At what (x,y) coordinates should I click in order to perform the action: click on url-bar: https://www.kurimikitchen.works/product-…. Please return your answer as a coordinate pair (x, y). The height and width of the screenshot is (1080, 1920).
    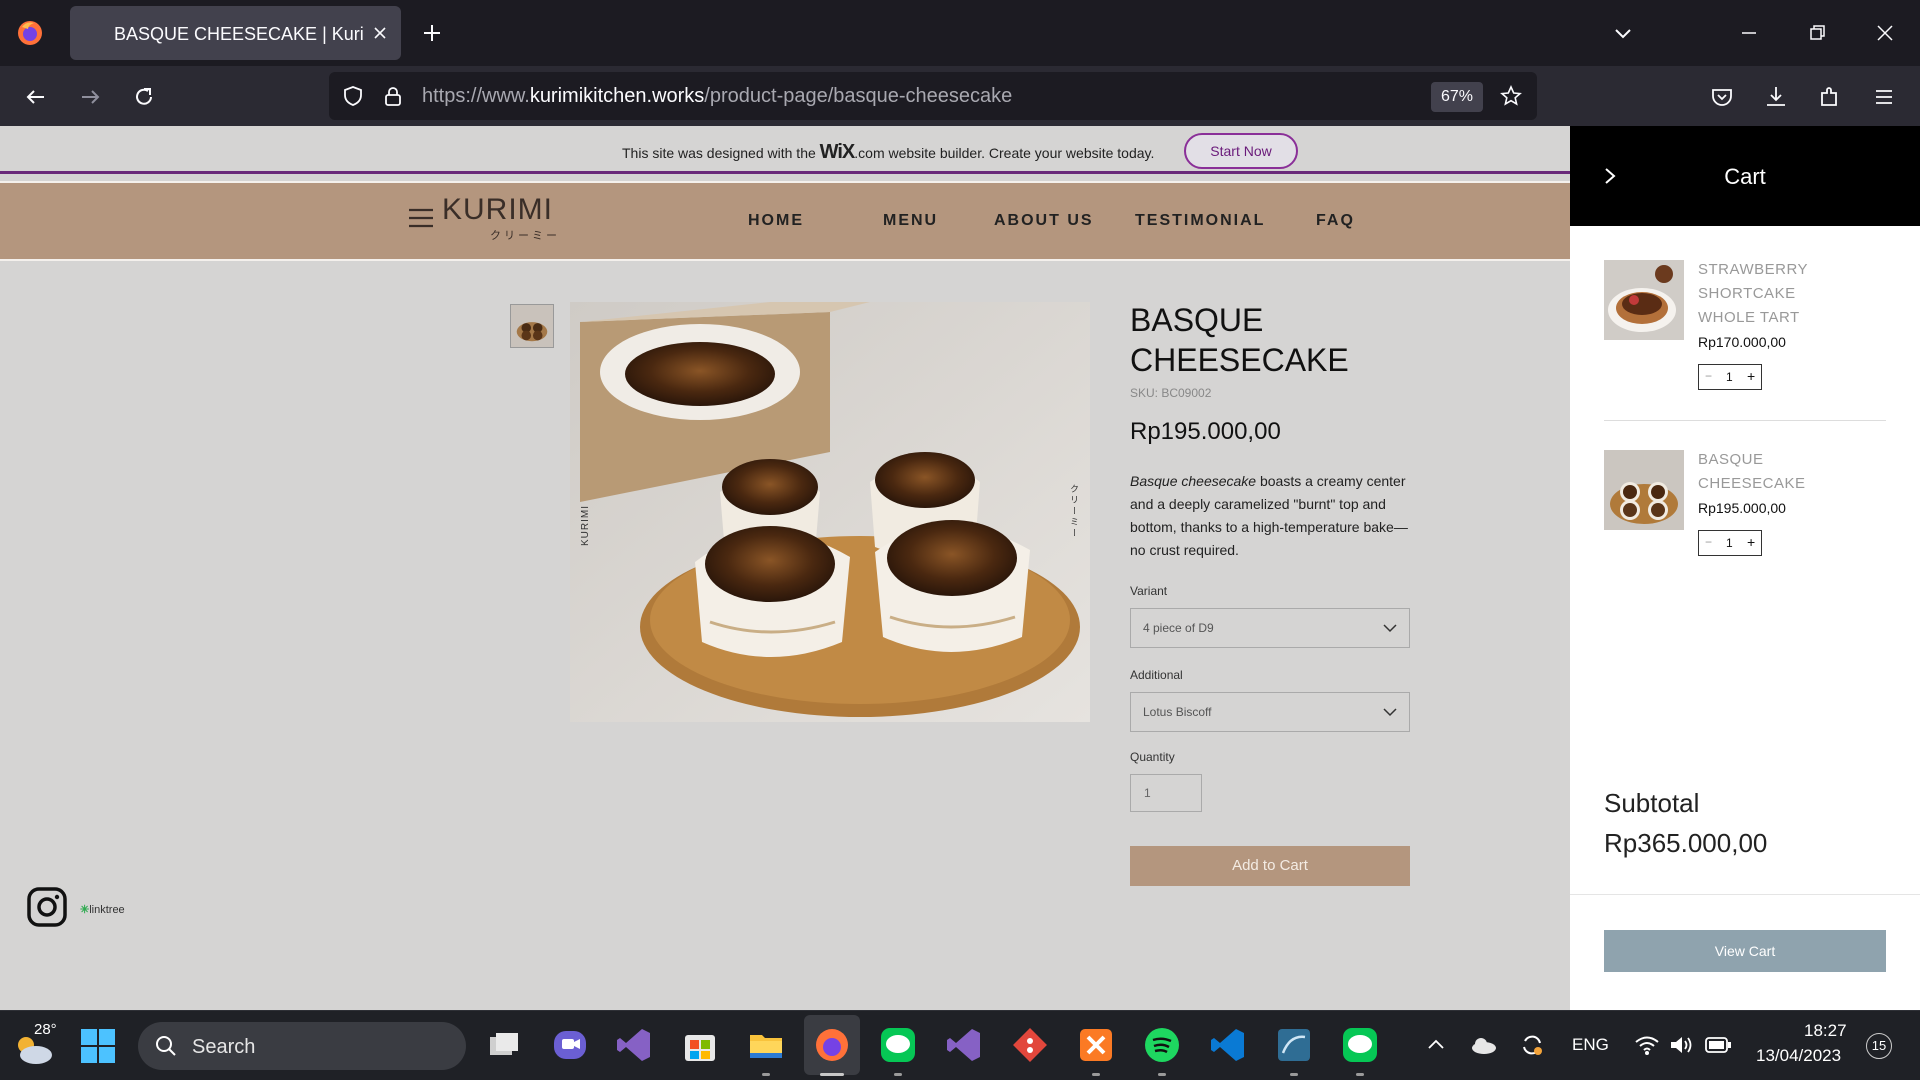
    Looking at the image, I should click on (933, 96).